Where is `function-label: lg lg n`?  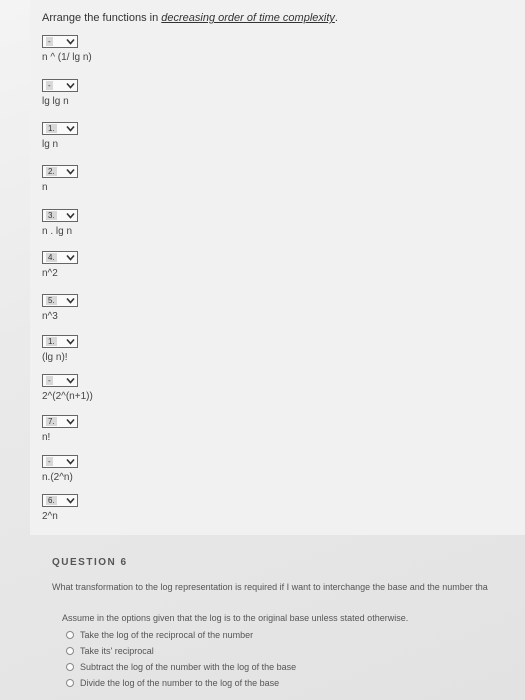 function-label: lg lg n is located at coordinates (55, 101).